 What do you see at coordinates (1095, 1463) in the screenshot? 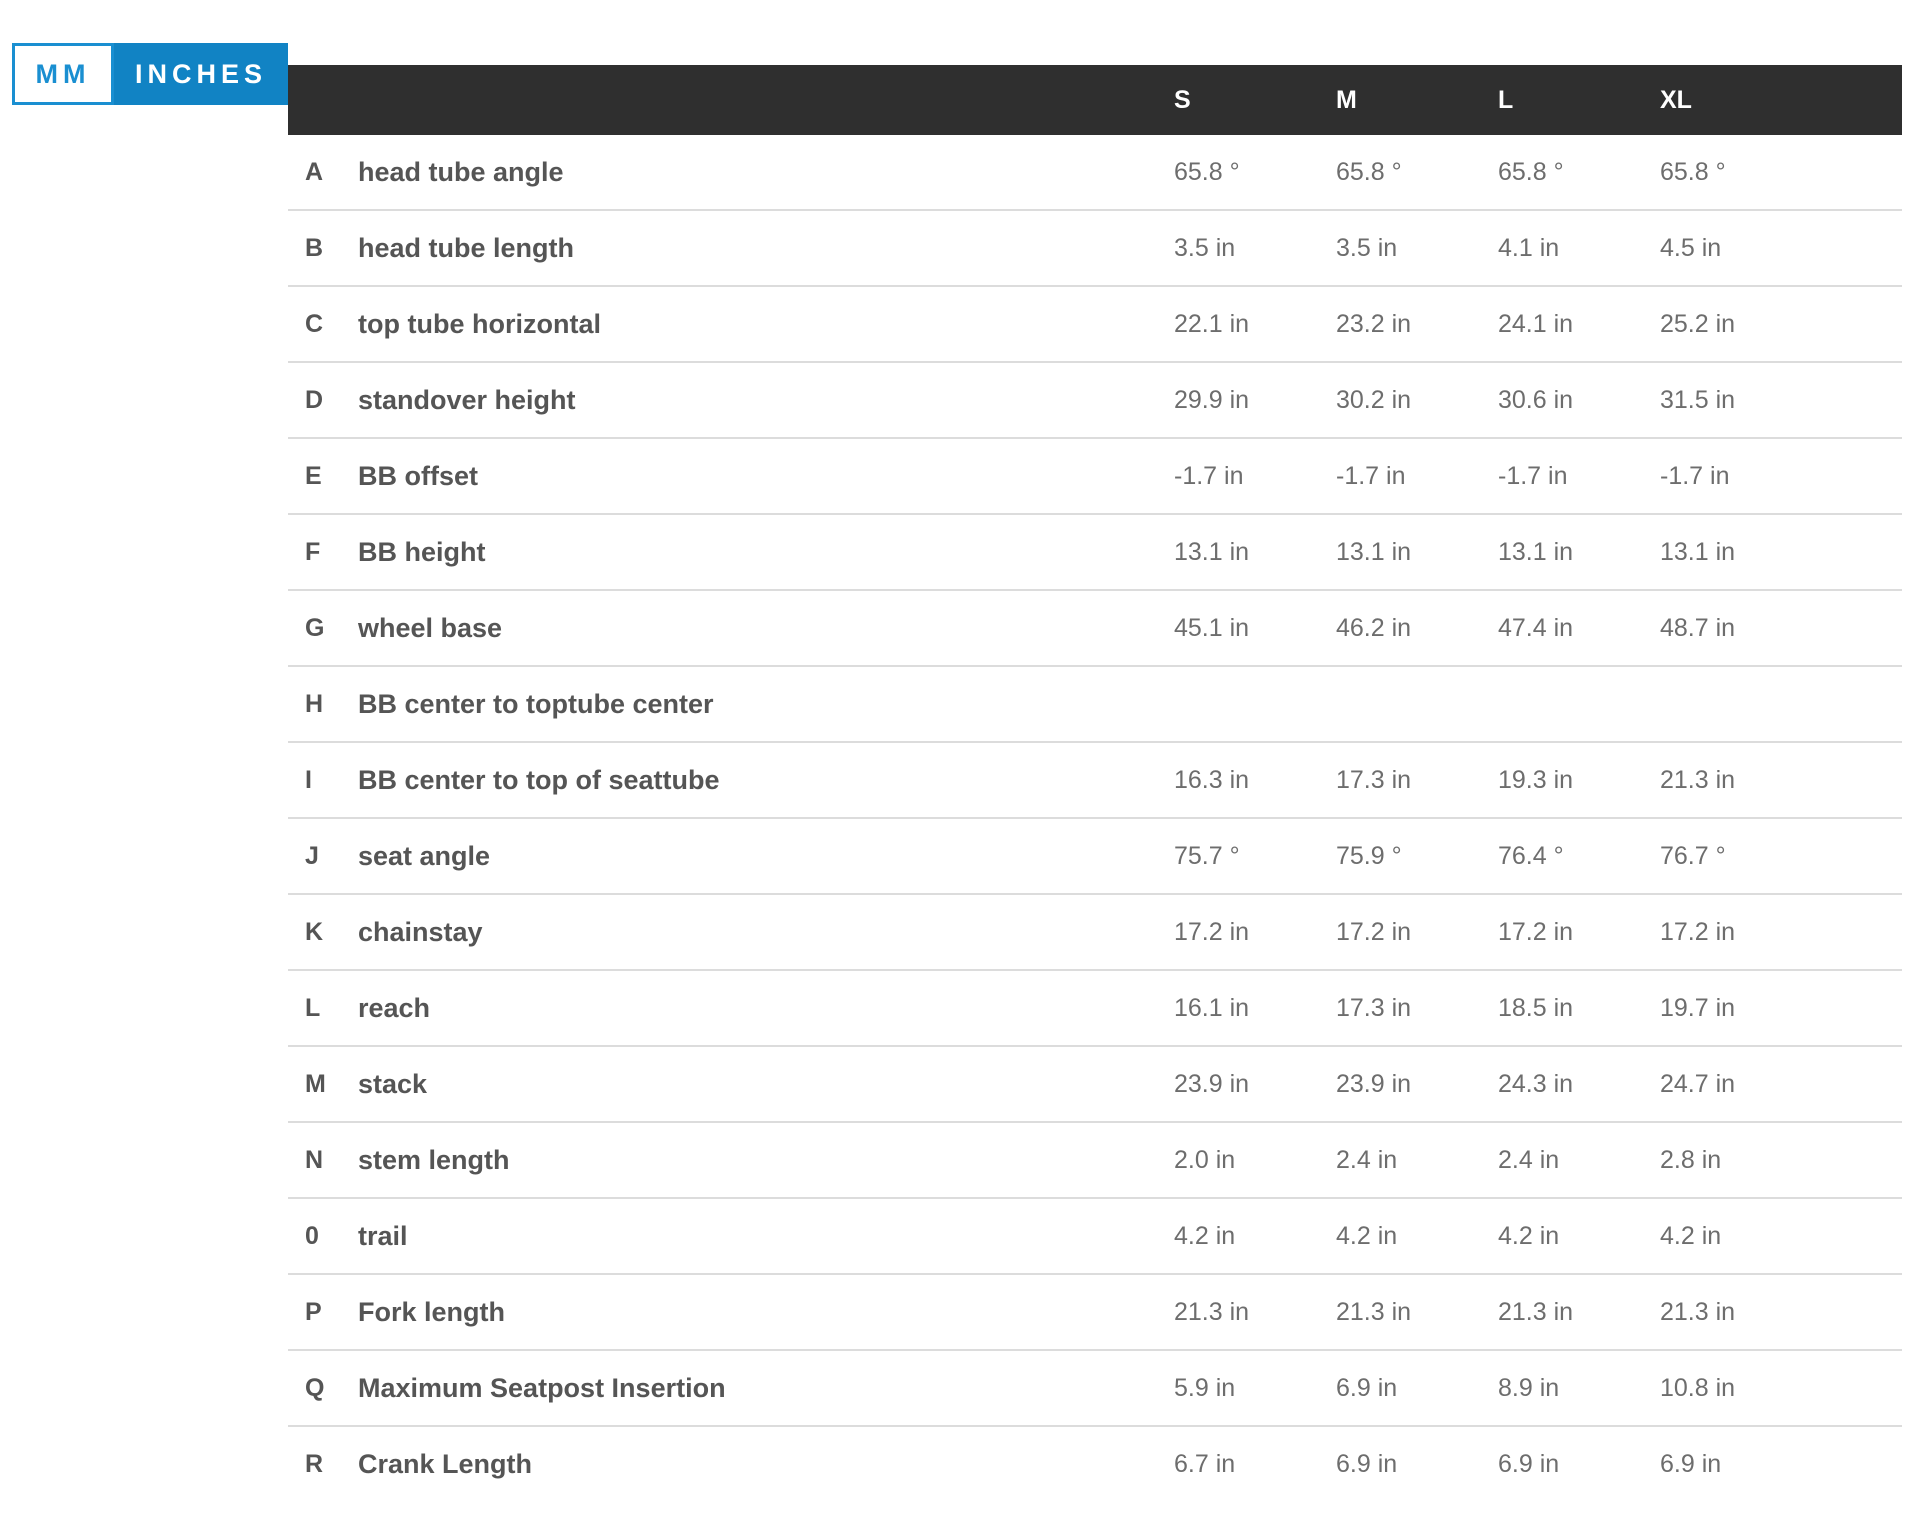
I see `table-row: R Crank Length 6.7 in 6.9 in 6.9 in 6.9 in` at bounding box center [1095, 1463].